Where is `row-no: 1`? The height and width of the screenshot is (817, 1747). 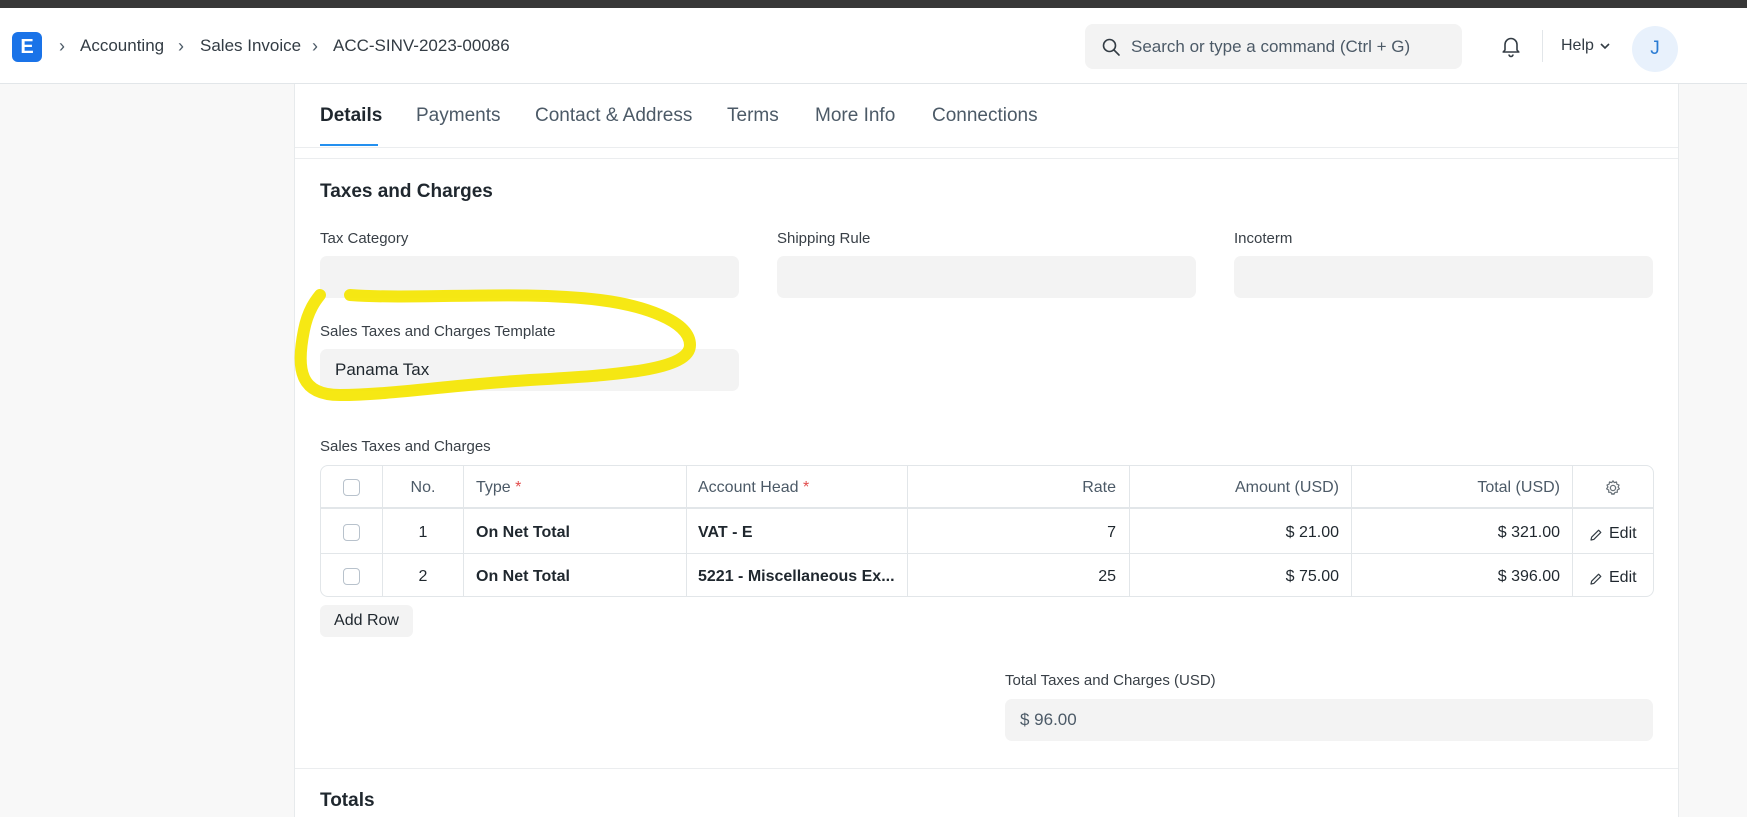
row-no: 1 is located at coordinates (423, 532).